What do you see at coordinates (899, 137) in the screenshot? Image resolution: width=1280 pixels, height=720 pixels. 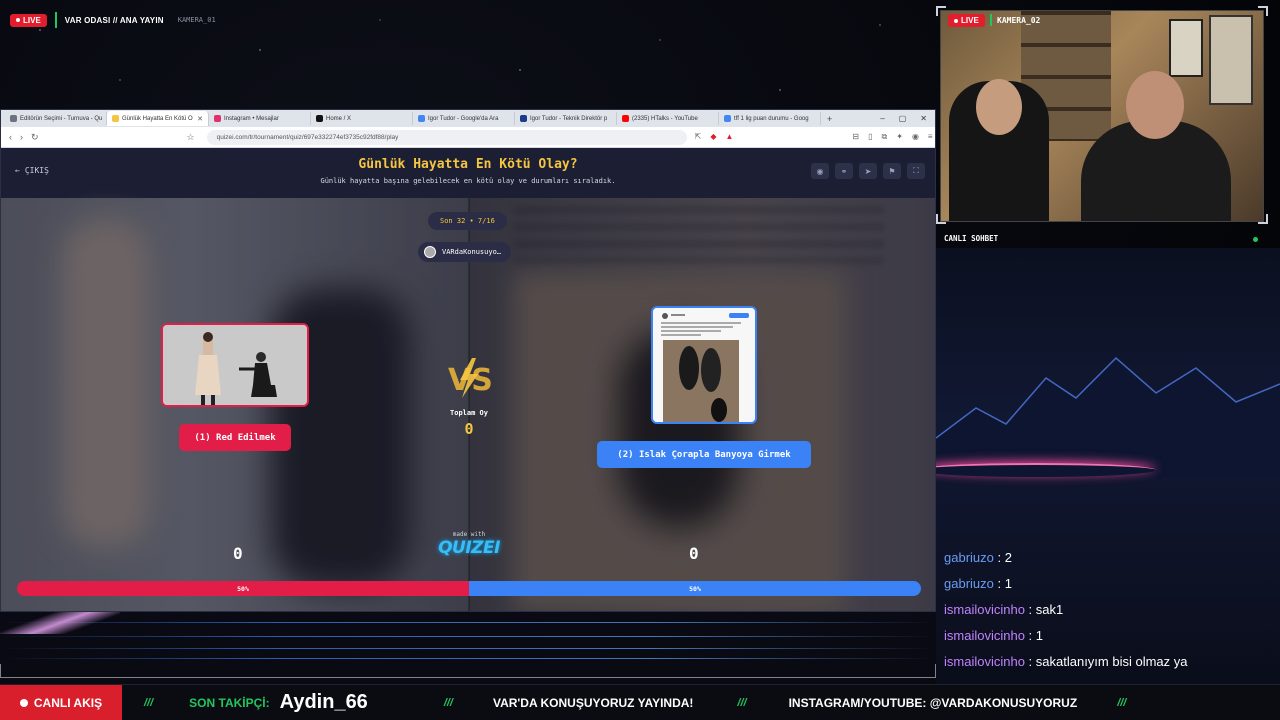 I see `extensions-puzzle-icon: ✦` at bounding box center [899, 137].